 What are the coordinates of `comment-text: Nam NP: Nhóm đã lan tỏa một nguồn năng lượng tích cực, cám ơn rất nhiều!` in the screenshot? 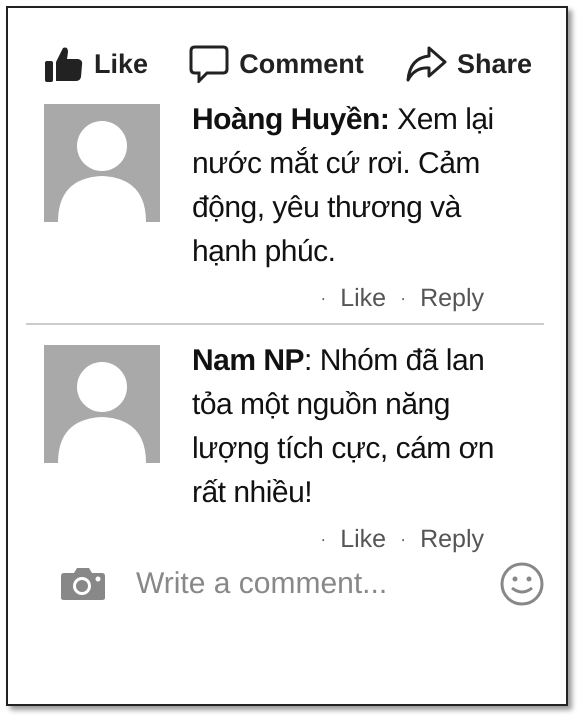 It's located at (343, 427).